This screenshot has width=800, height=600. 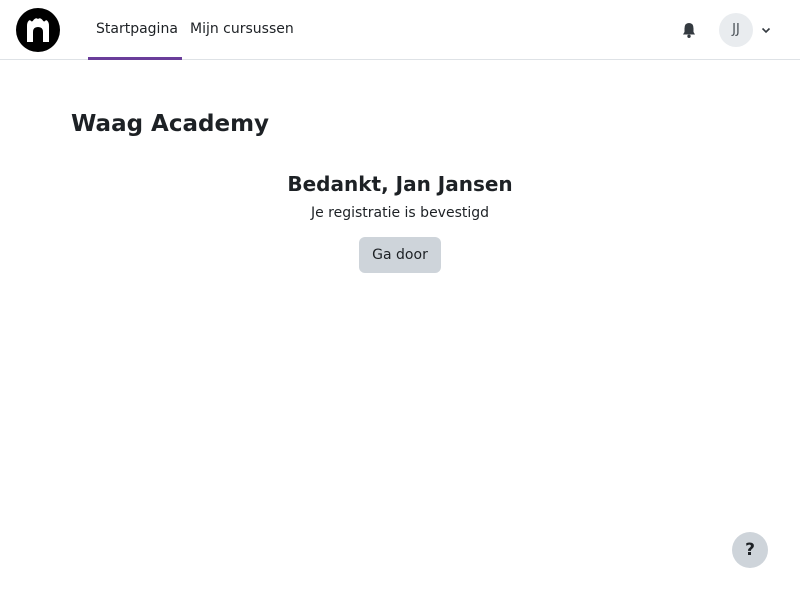 What do you see at coordinates (750, 550) in the screenshot?
I see `help-button: ?` at bounding box center [750, 550].